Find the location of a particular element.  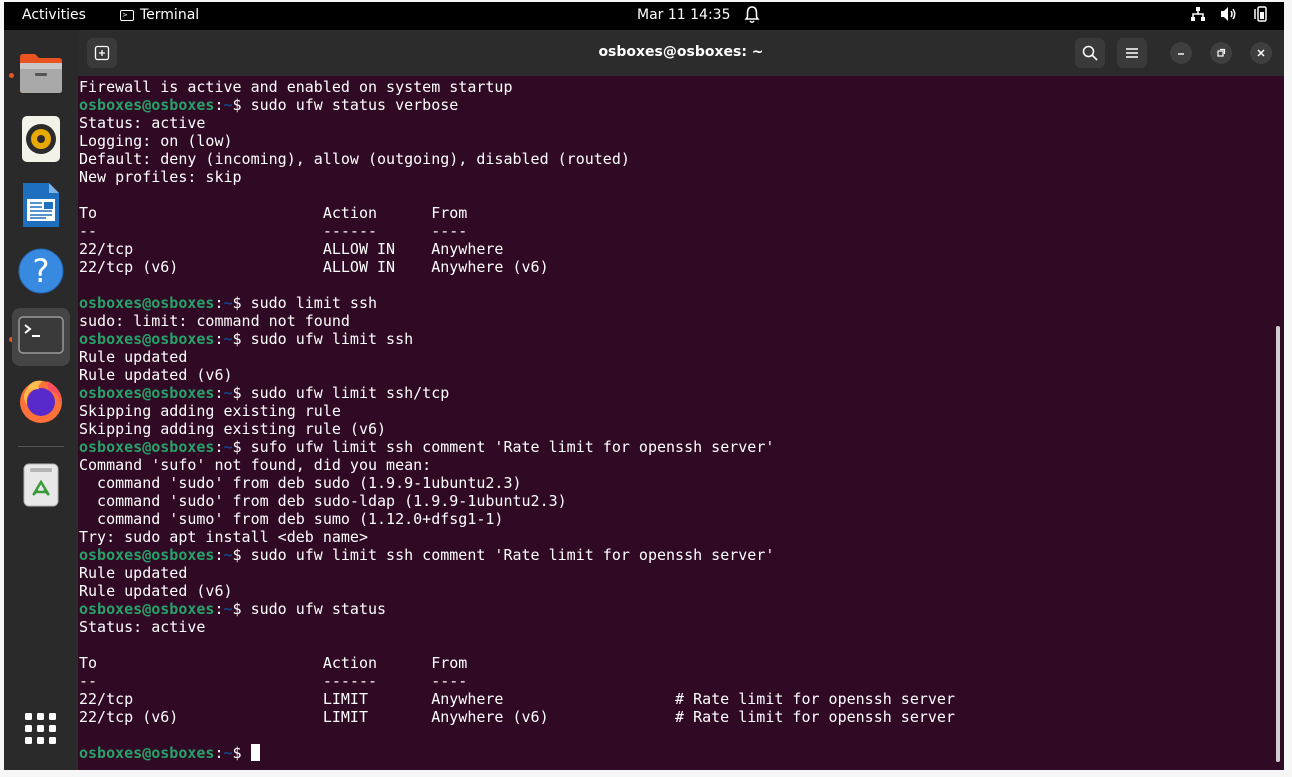

command-text: sudo ufw limit ssh is located at coordinates (332, 339).